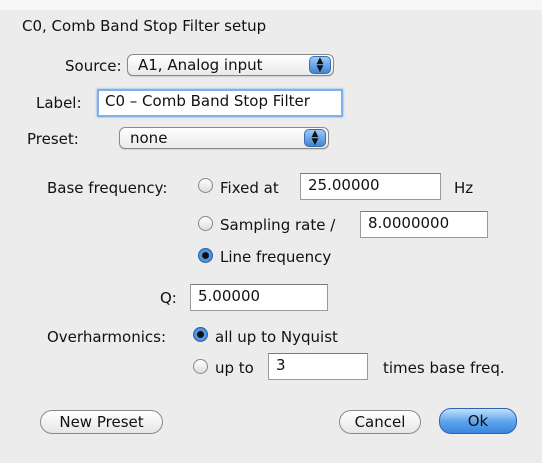 The image size is (542, 463). Describe the element at coordinates (59, 103) in the screenshot. I see `label-label: Label:` at that location.